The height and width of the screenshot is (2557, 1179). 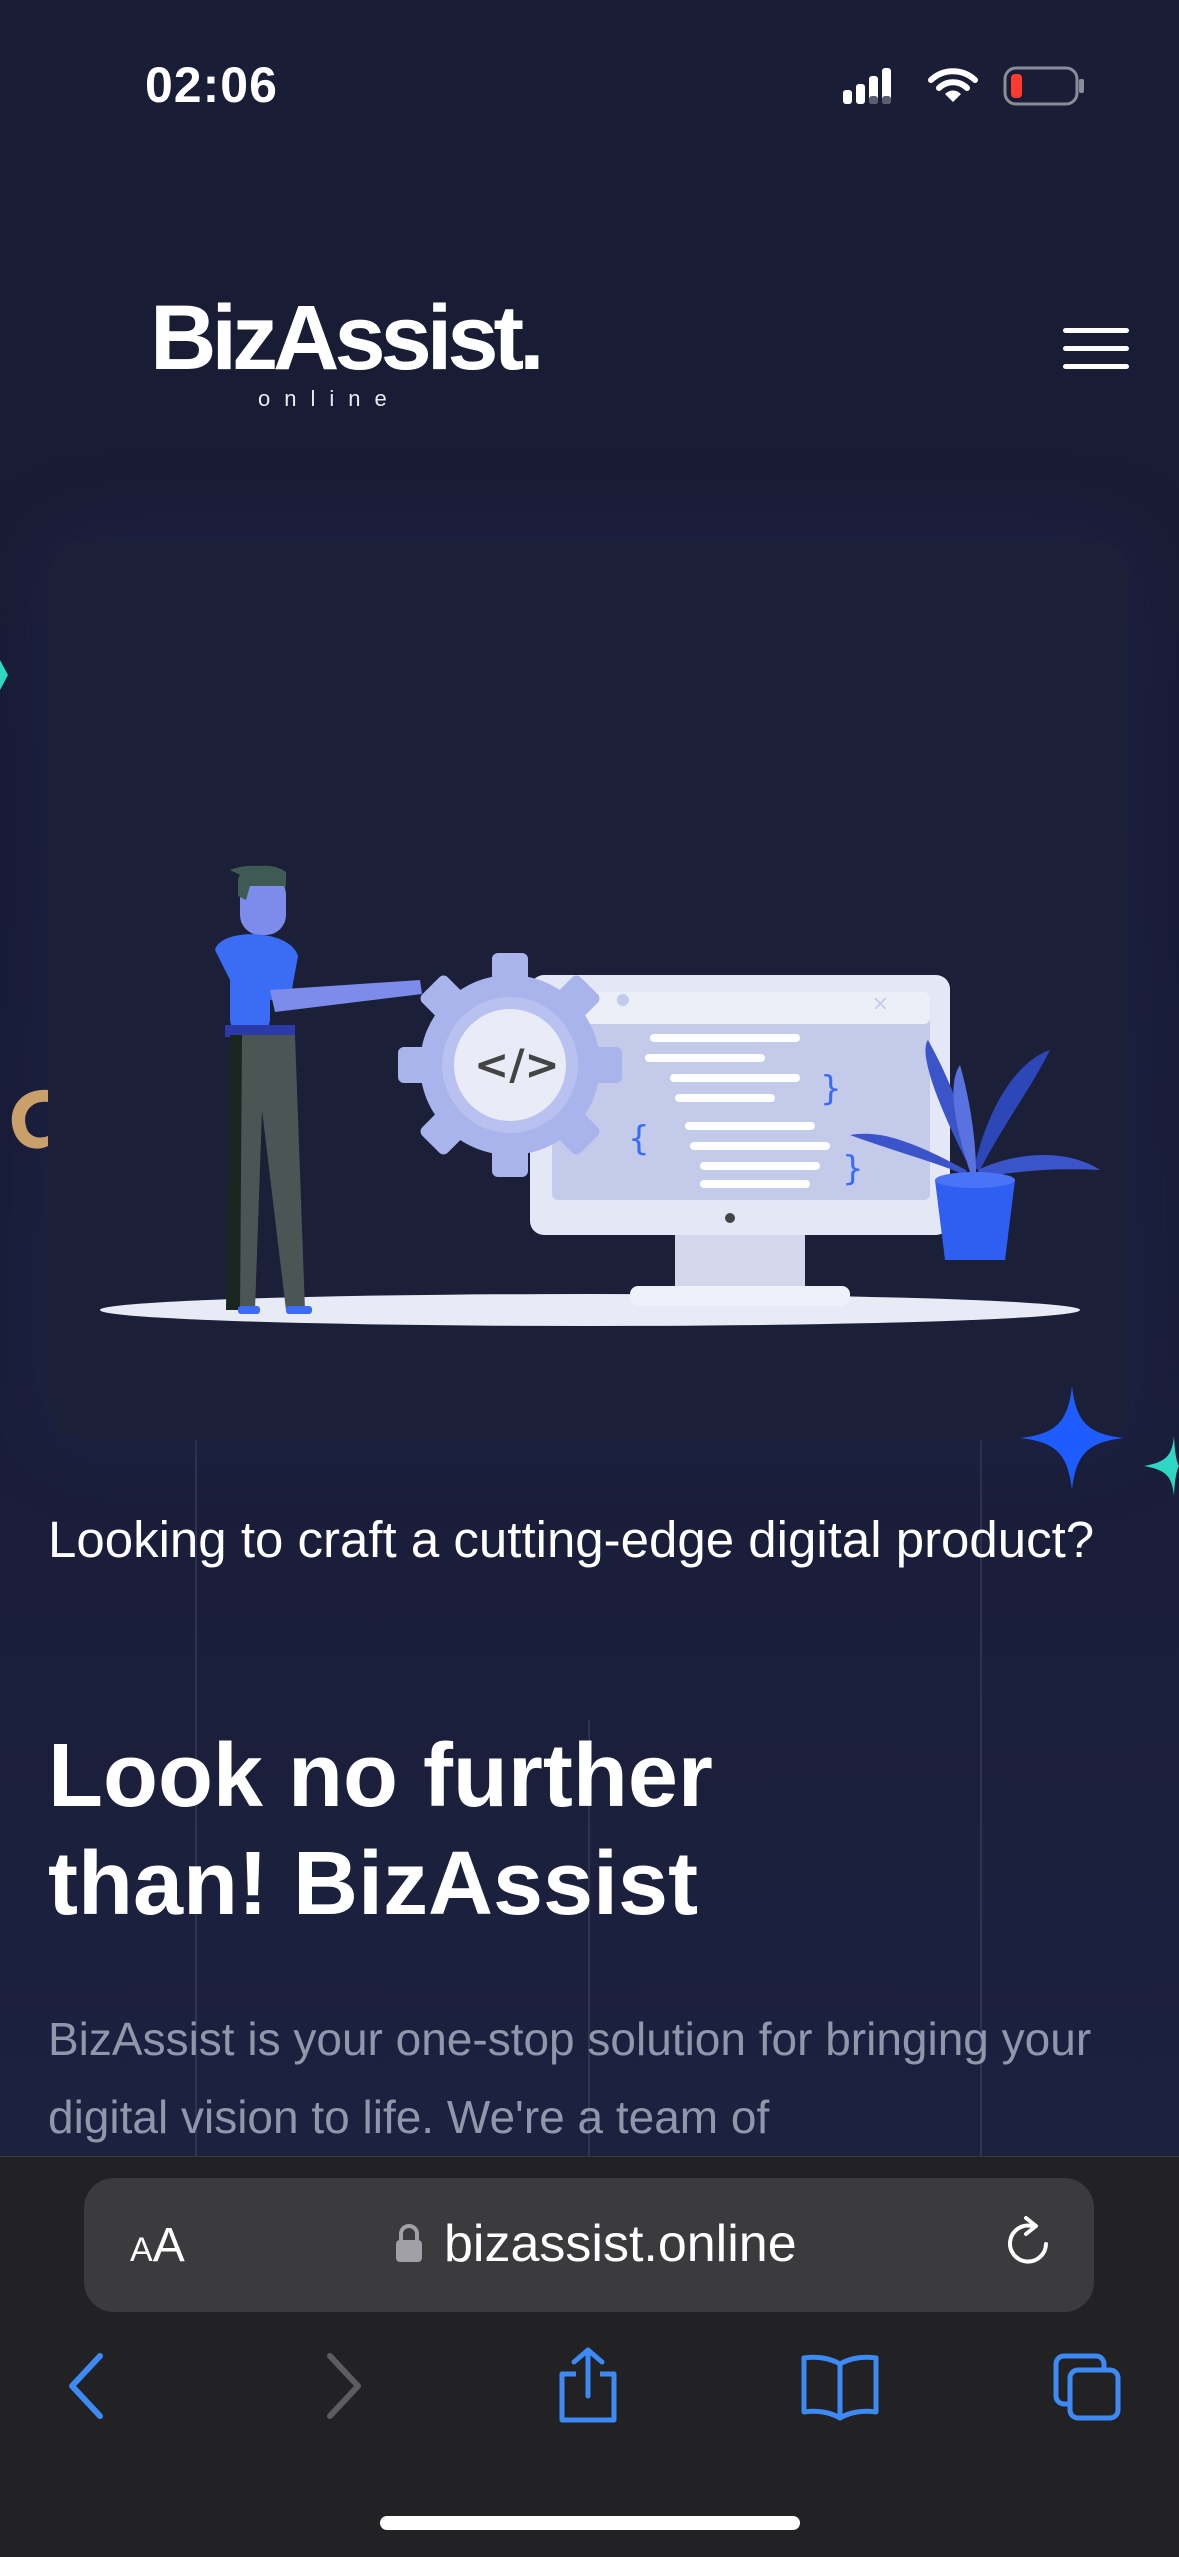 I want to click on bookmarks-icon, so click(x=840, y=2386).